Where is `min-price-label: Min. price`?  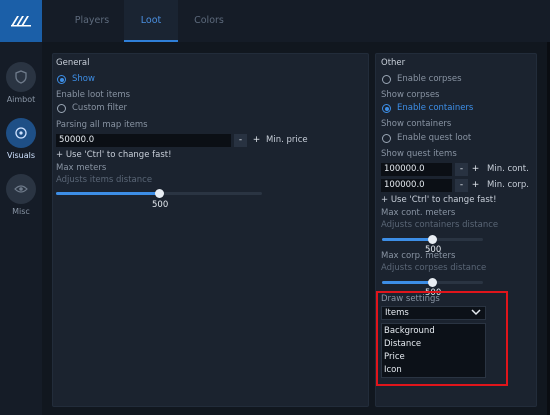 min-price-label: Min. price is located at coordinates (287, 140).